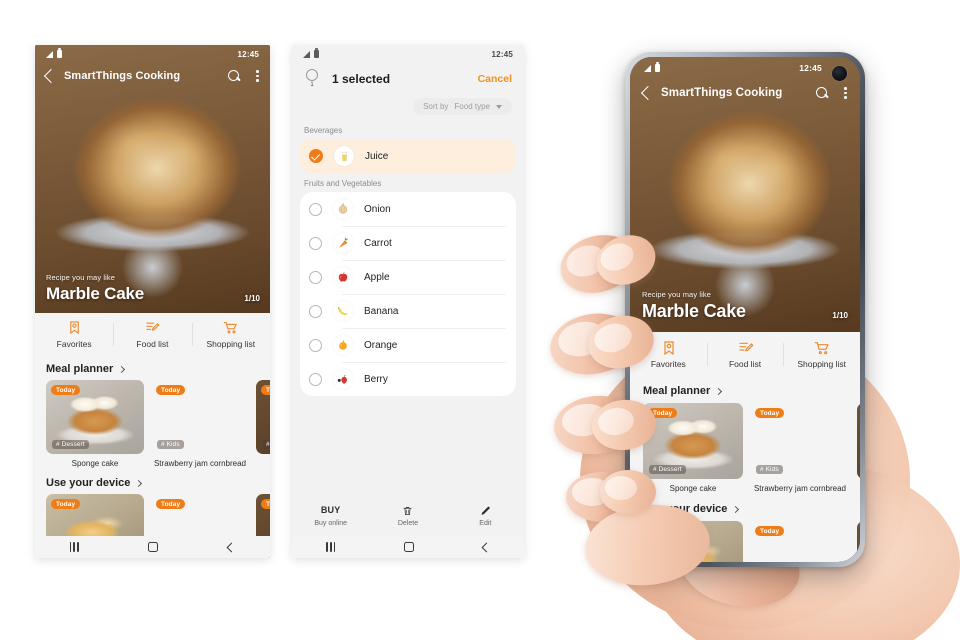  Describe the element at coordinates (408, 311) in the screenshot. I see `list-item-banana: Banana` at that location.